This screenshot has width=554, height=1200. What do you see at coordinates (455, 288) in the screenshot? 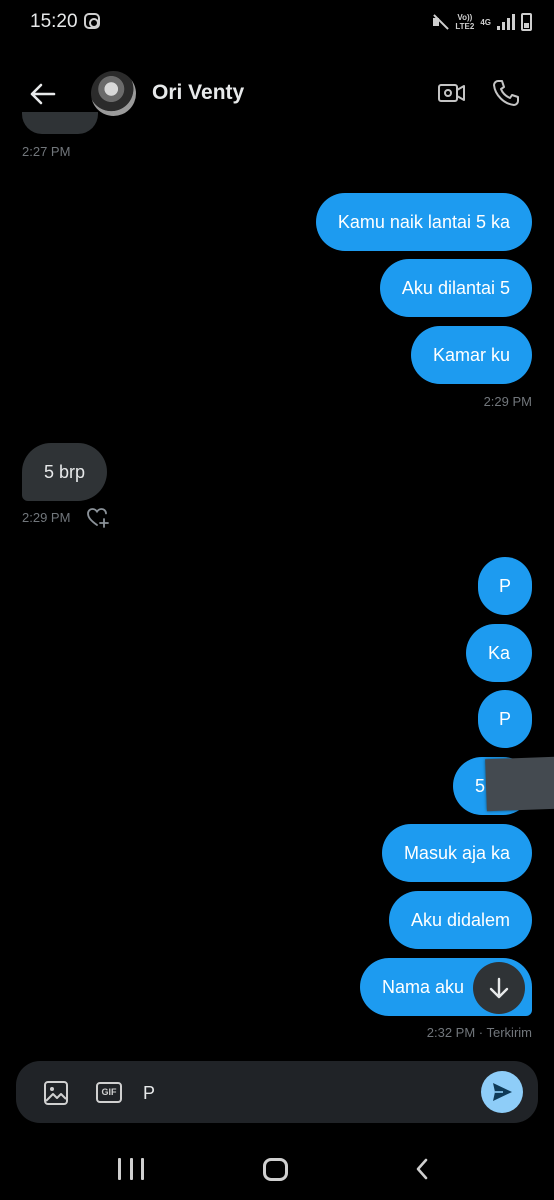
I see `outgoing-message: Aku dilantai 5` at bounding box center [455, 288].